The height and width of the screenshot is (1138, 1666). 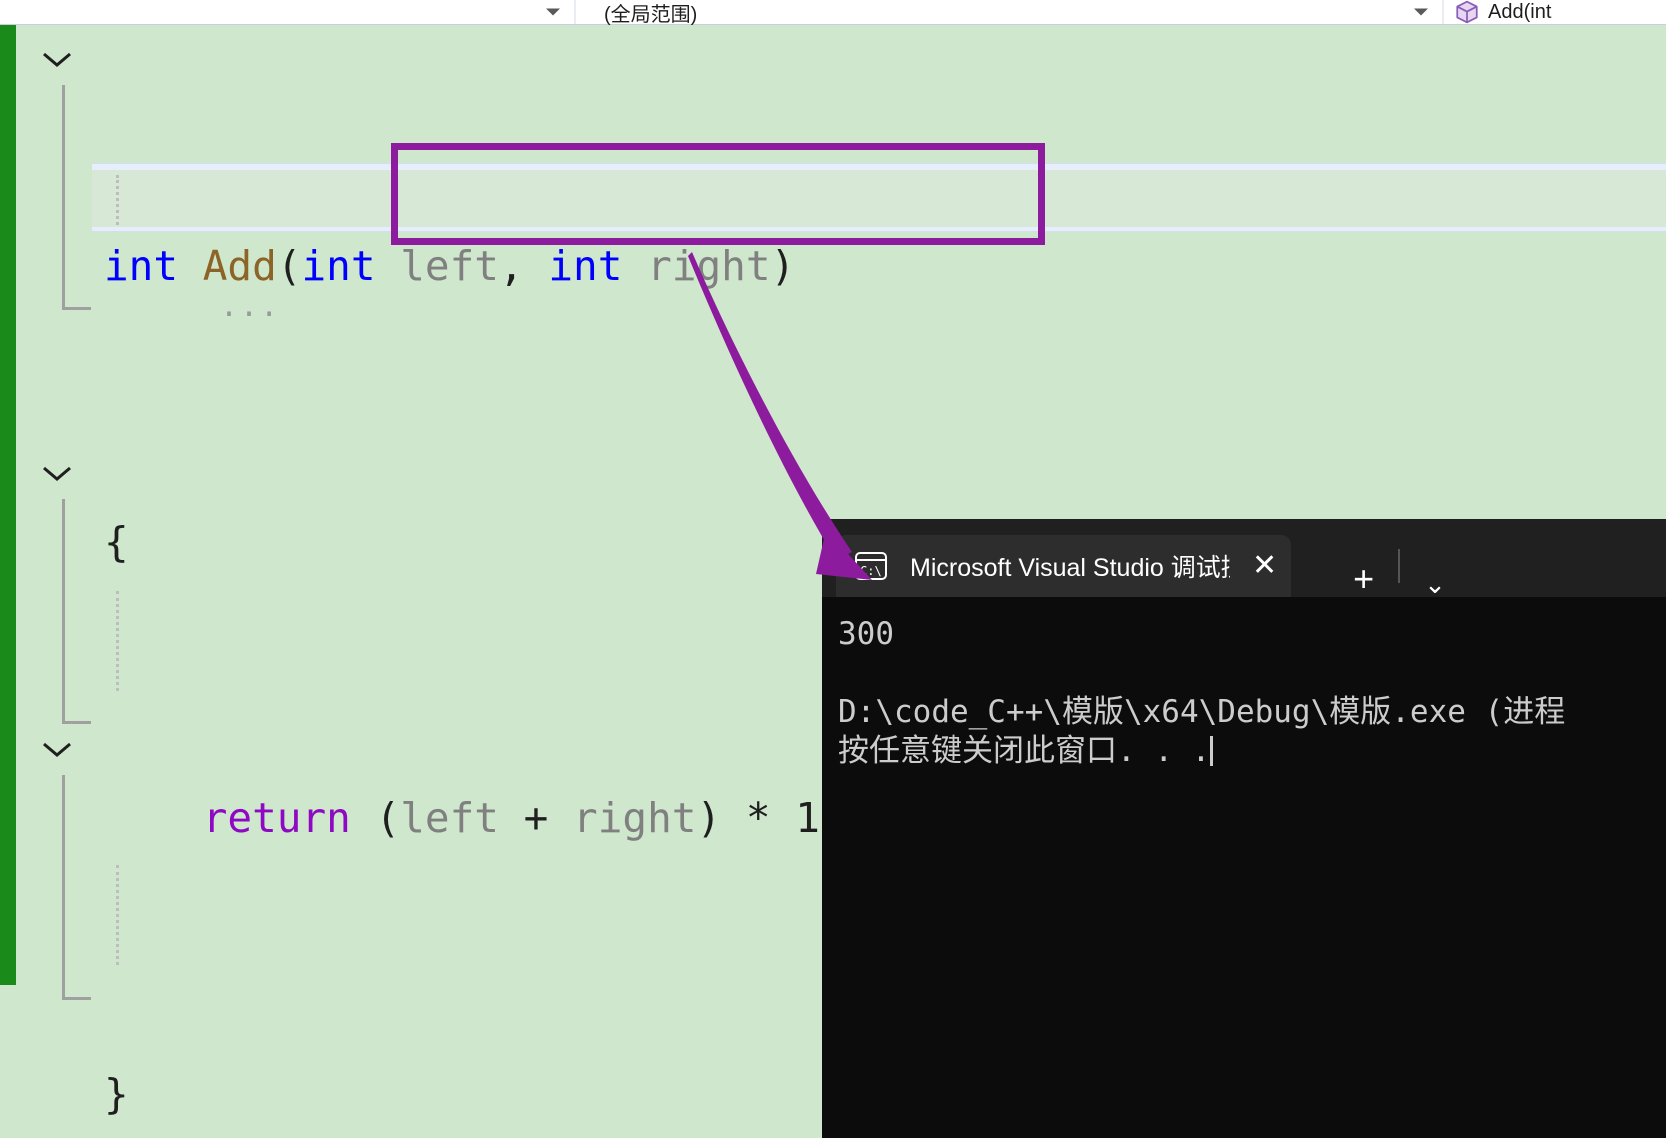 What do you see at coordinates (1520, 11) in the screenshot?
I see `member-combobox-value: Add(int` at bounding box center [1520, 11].